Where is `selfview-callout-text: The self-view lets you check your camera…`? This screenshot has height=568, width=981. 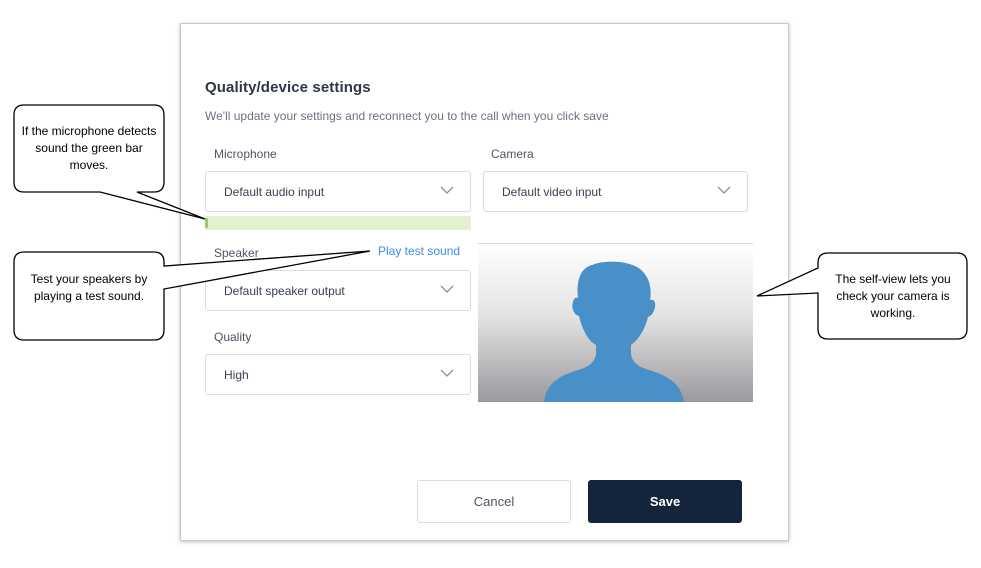 selfview-callout-text: The self-view lets you check your camera… is located at coordinates (893, 296).